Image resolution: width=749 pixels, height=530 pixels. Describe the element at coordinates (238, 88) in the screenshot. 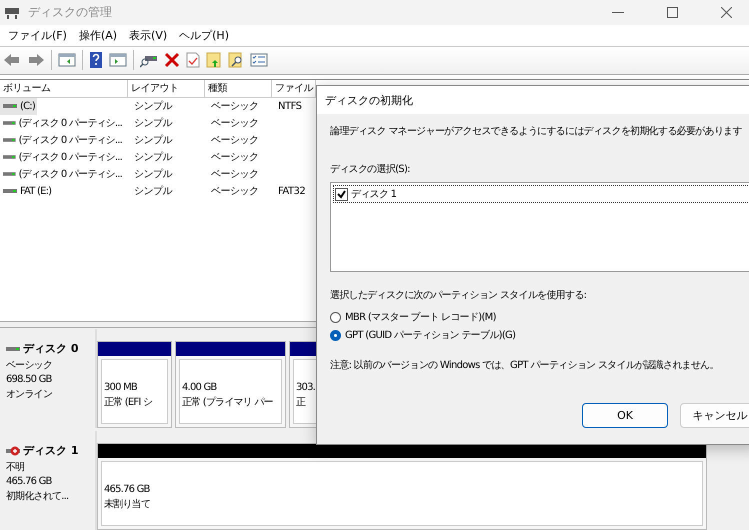

I see `column-header: 種類` at that location.